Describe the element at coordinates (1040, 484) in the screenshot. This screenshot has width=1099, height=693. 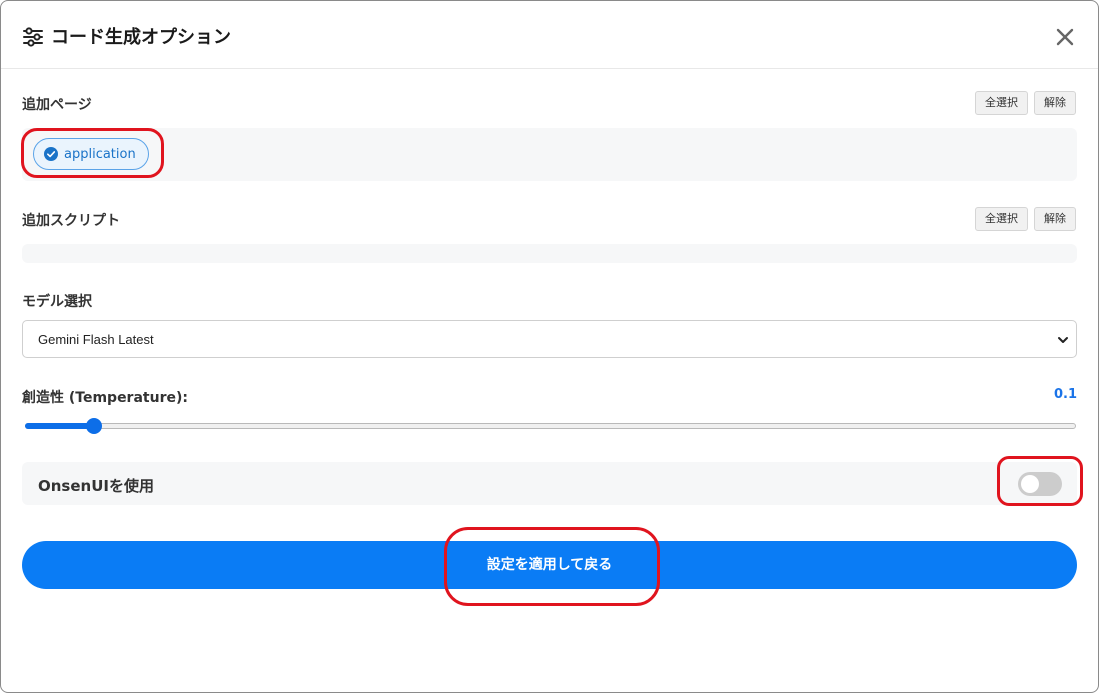
I see `onsen-ui-toggle` at that location.